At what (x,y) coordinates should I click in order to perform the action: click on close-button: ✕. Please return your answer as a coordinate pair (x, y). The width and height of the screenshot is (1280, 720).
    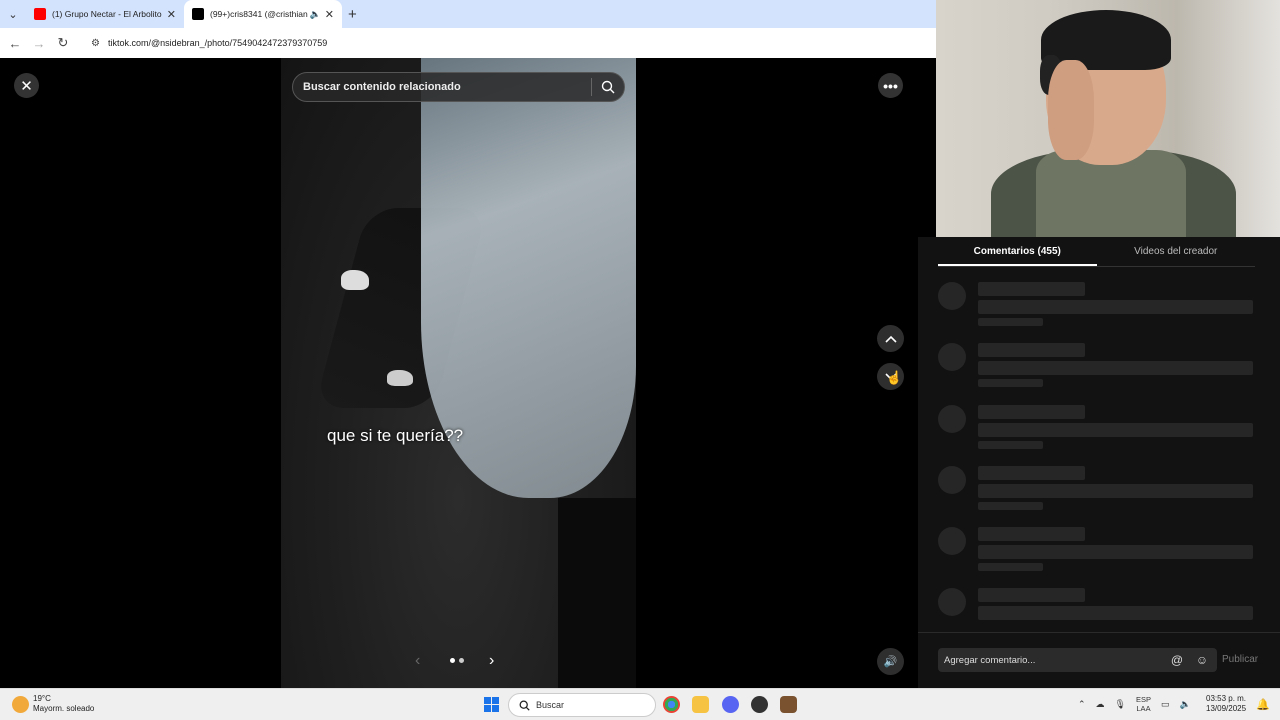
    Looking at the image, I should click on (26, 85).